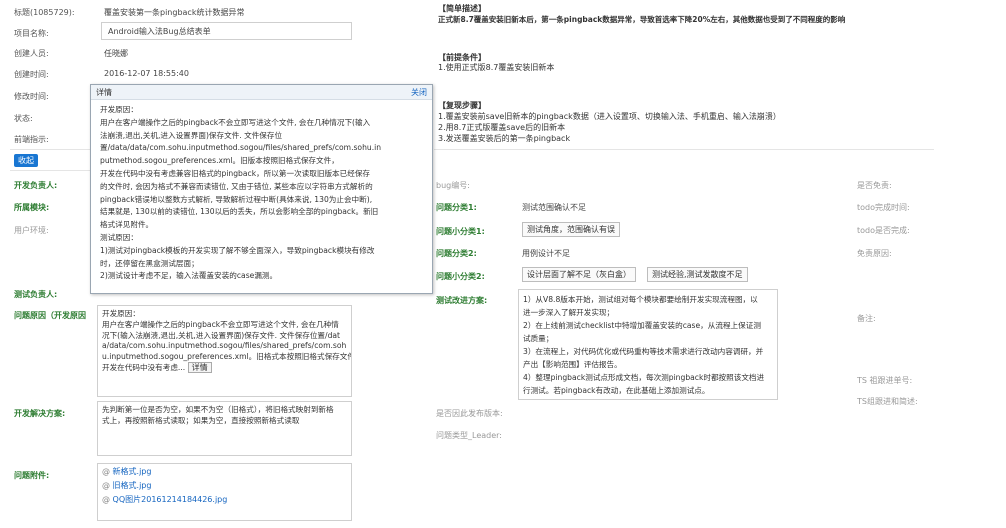  Describe the element at coordinates (44, 12) in the screenshot. I see `title-label: 标题(1085729):` at that location.